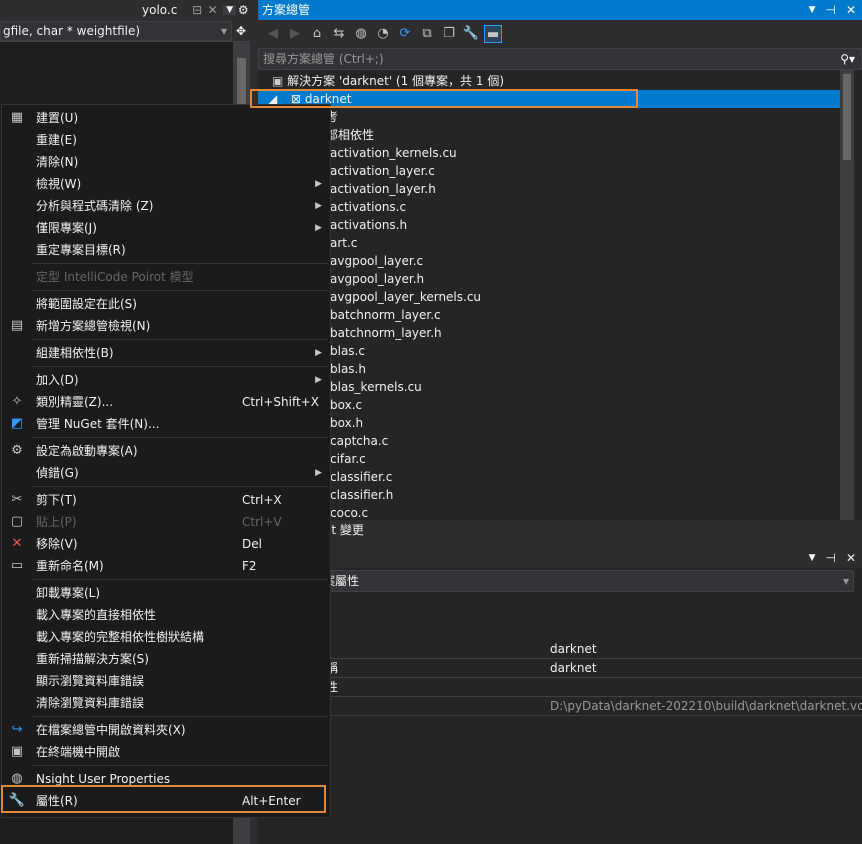  Describe the element at coordinates (549, 459) in the screenshot. I see `tree-item: cifar.c` at that location.